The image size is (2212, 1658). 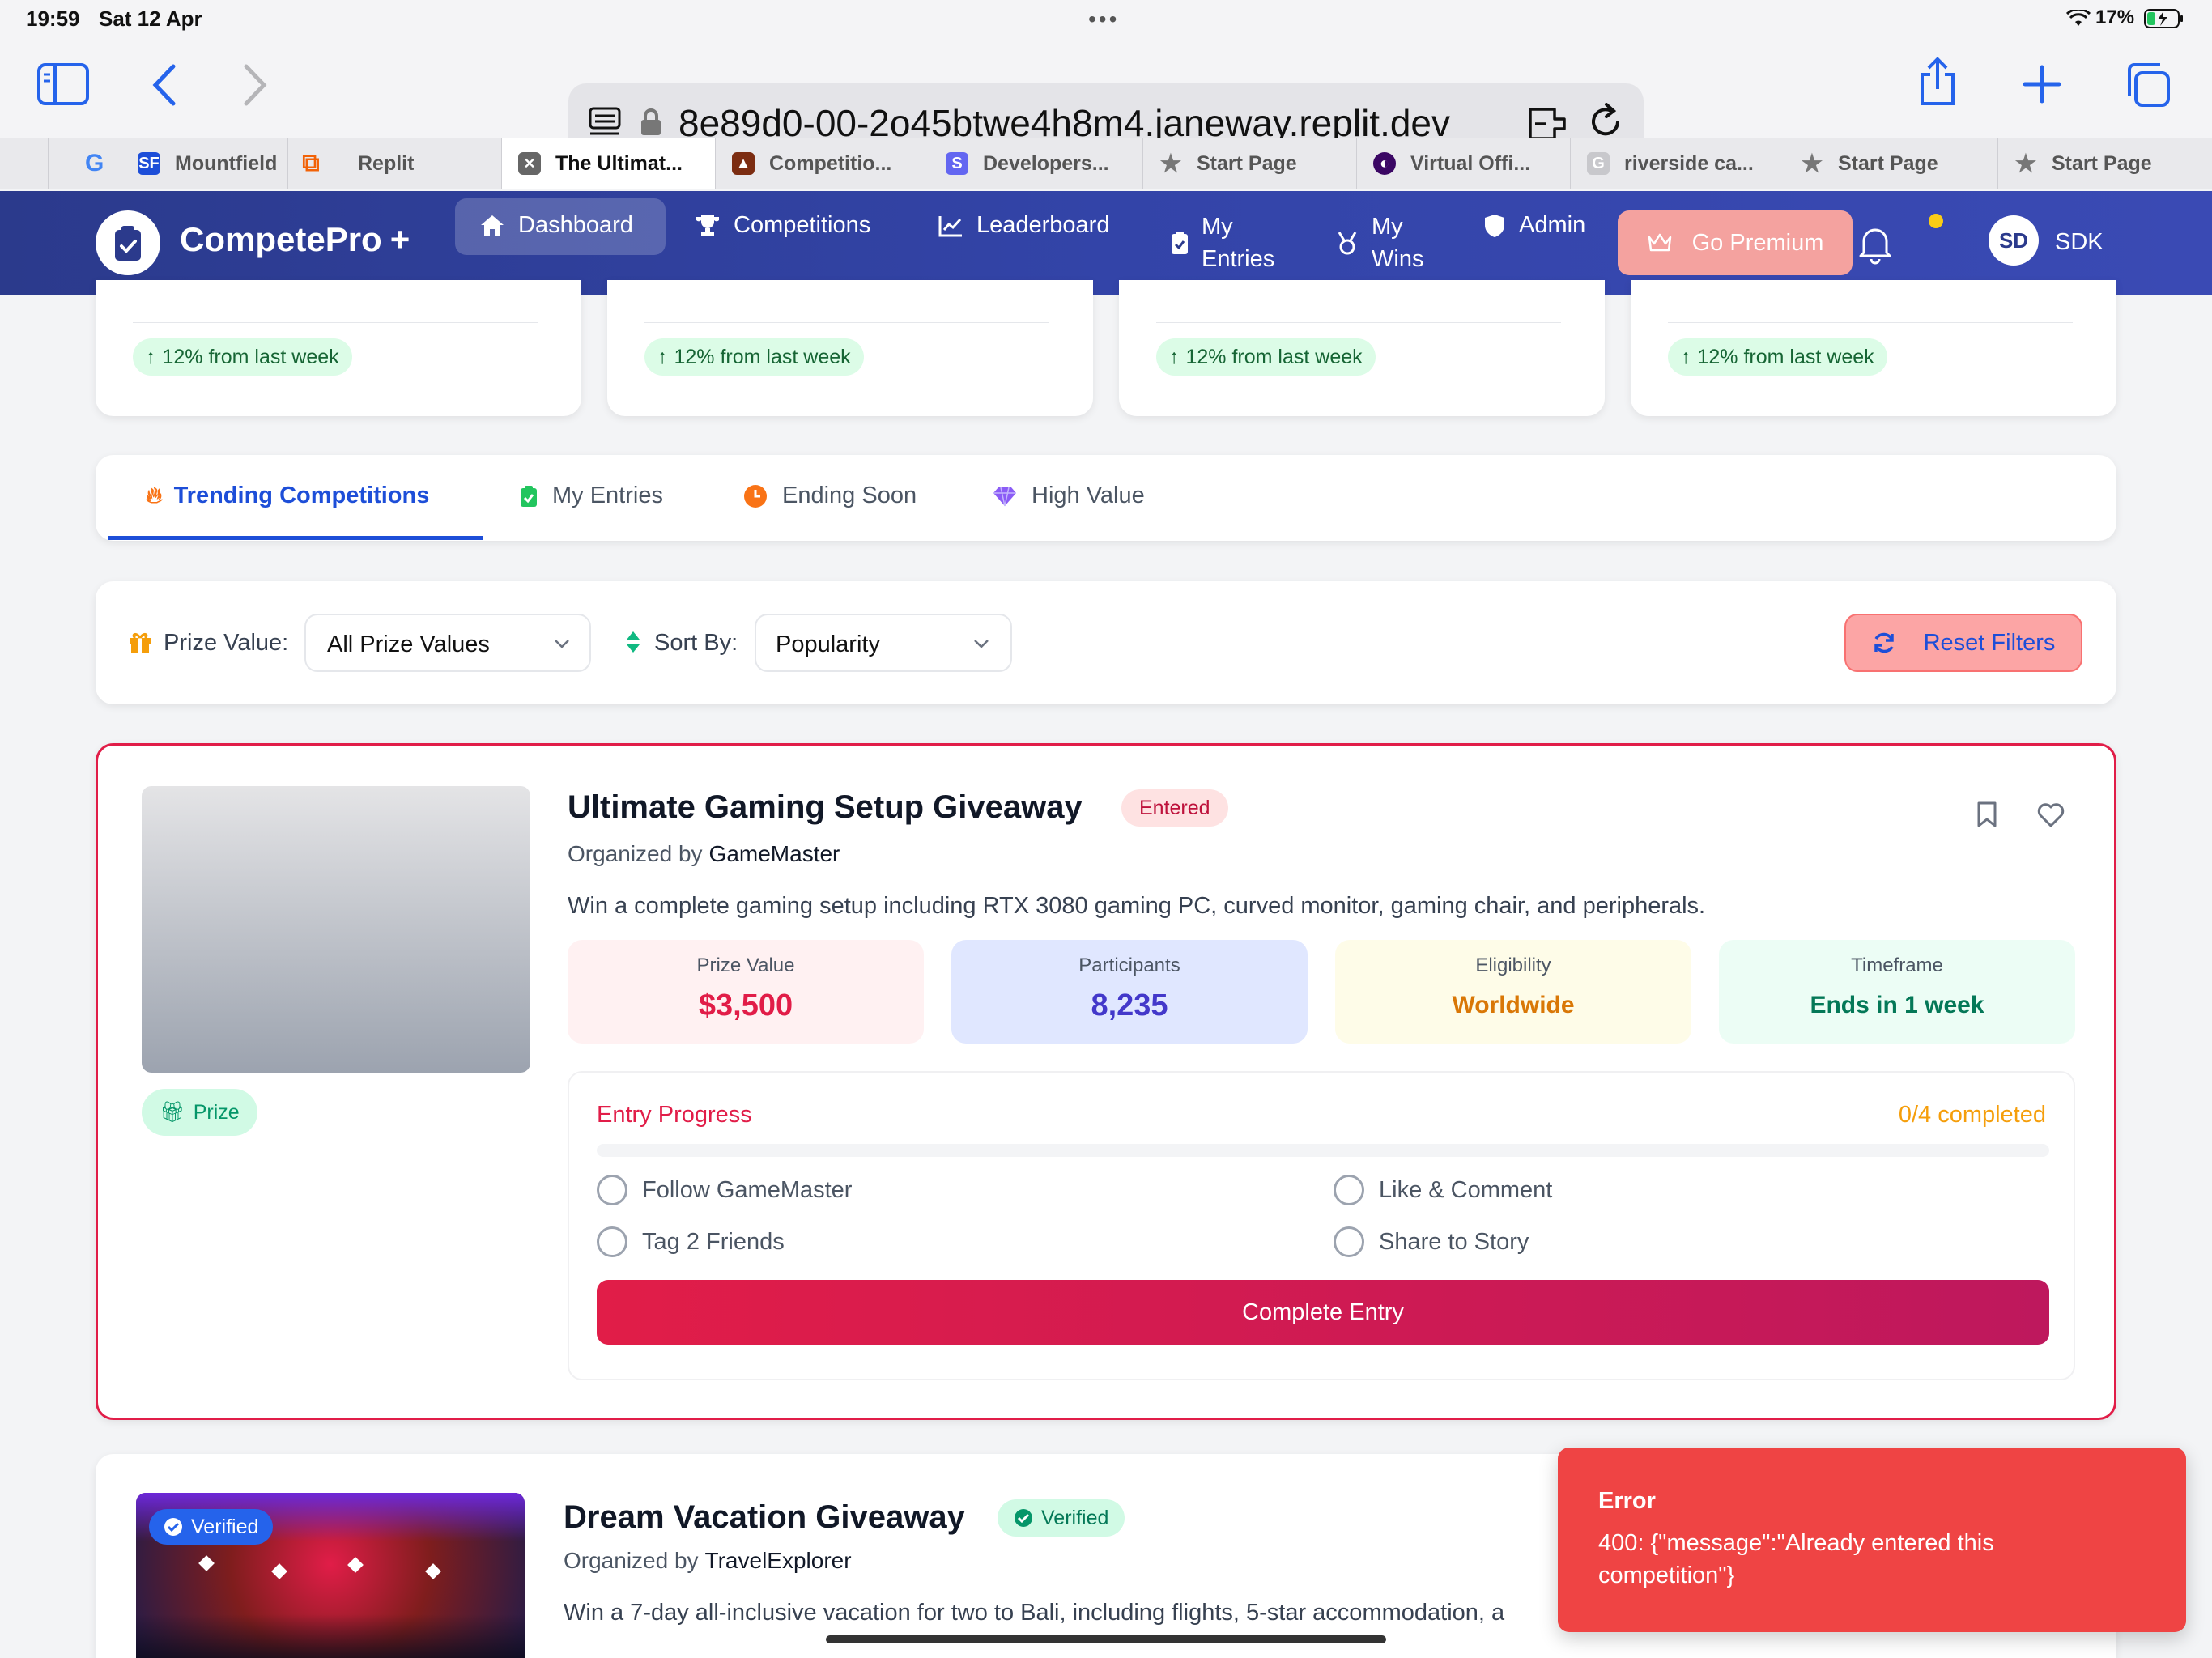 What do you see at coordinates (1069, 496) in the screenshot?
I see `tab-high-value: High Value` at bounding box center [1069, 496].